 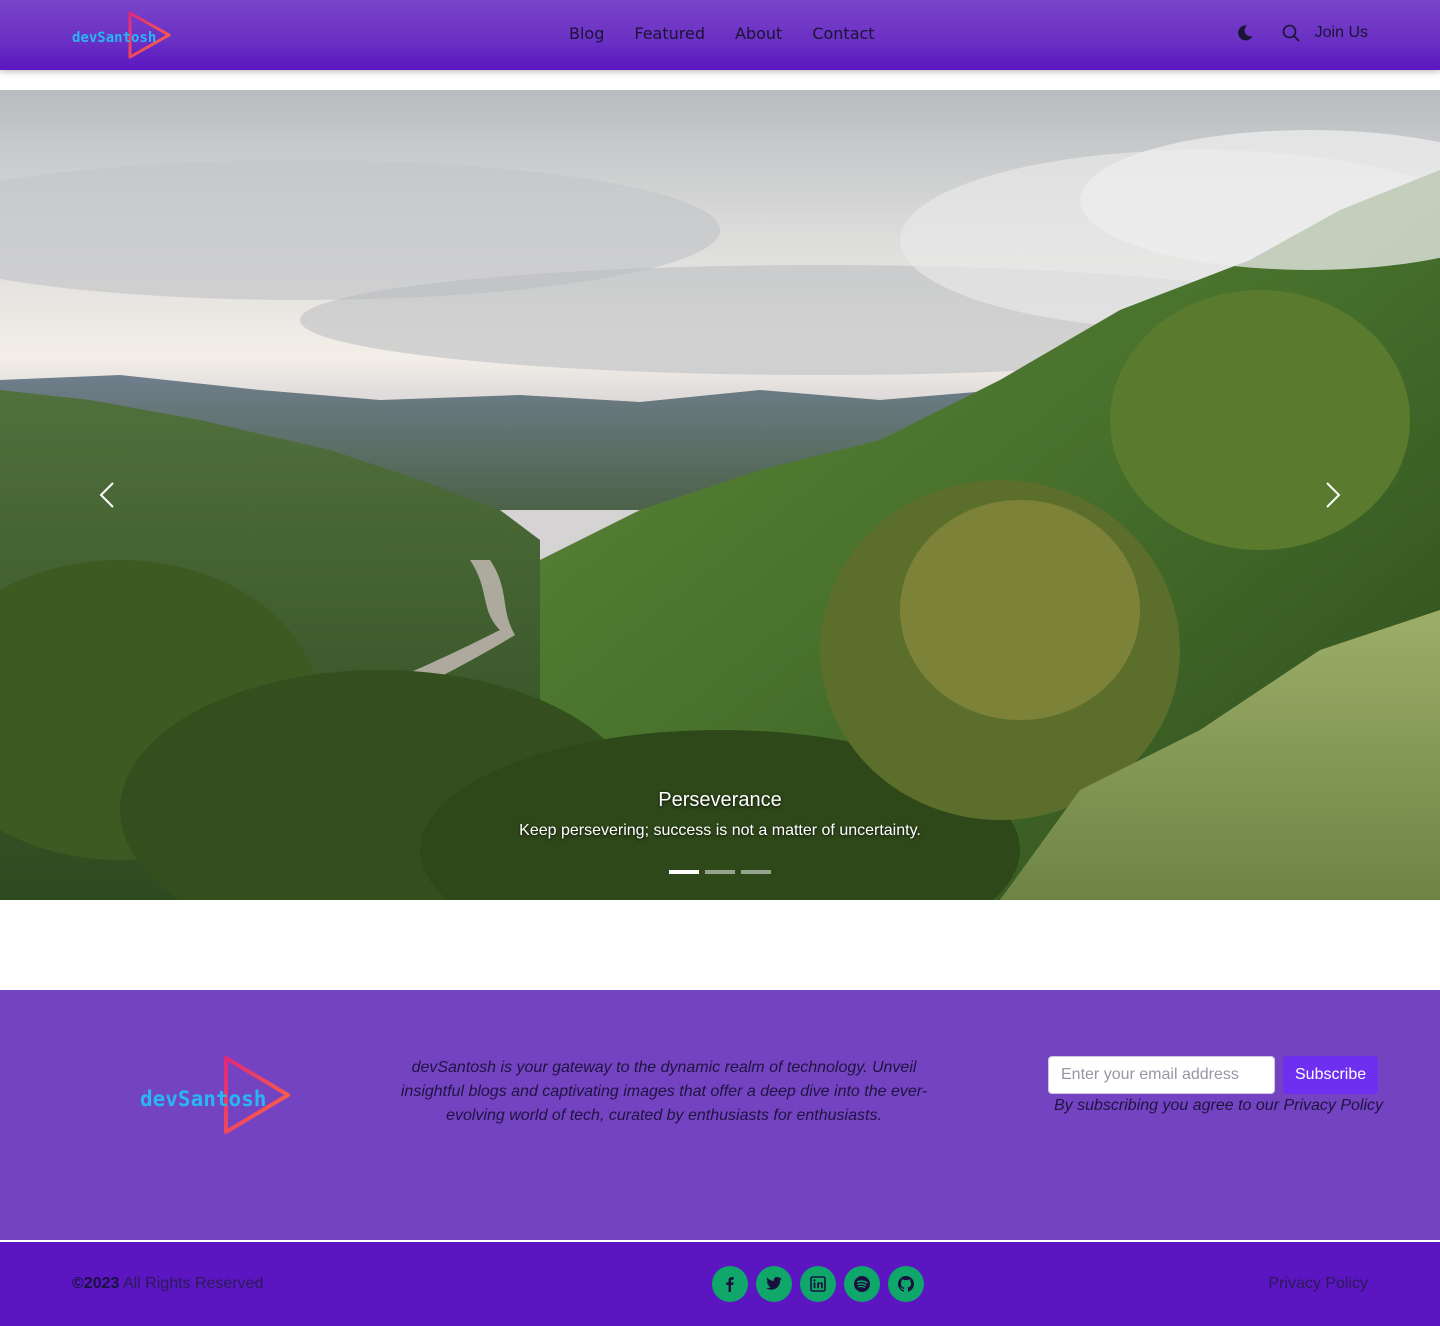 What do you see at coordinates (1245, 33) in the screenshot?
I see `moon-icon` at bounding box center [1245, 33].